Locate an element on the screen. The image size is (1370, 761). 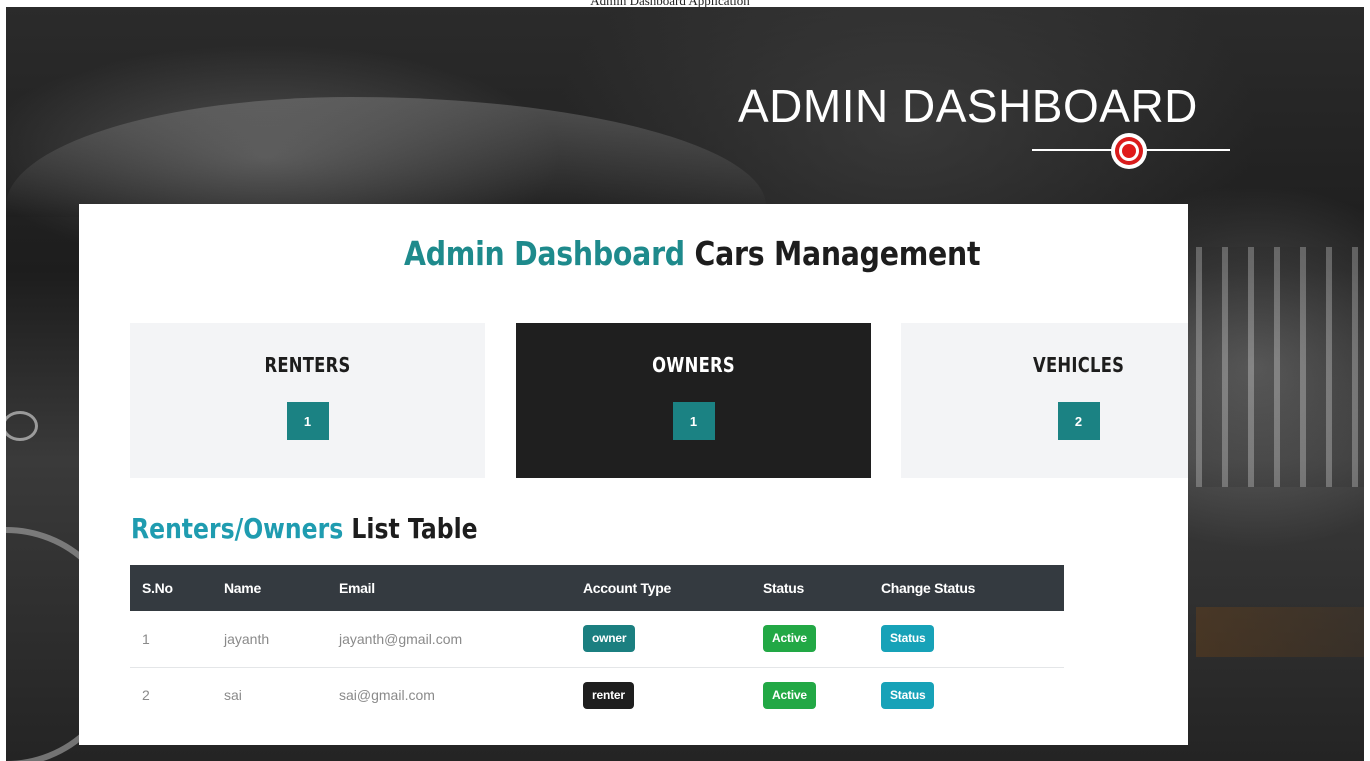
table-title: Renters/Owners List Table is located at coordinates (304, 529).